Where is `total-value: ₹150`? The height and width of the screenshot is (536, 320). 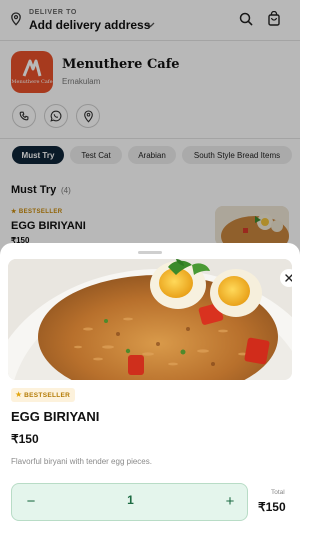
total-value: ₹150 is located at coordinates (272, 507).